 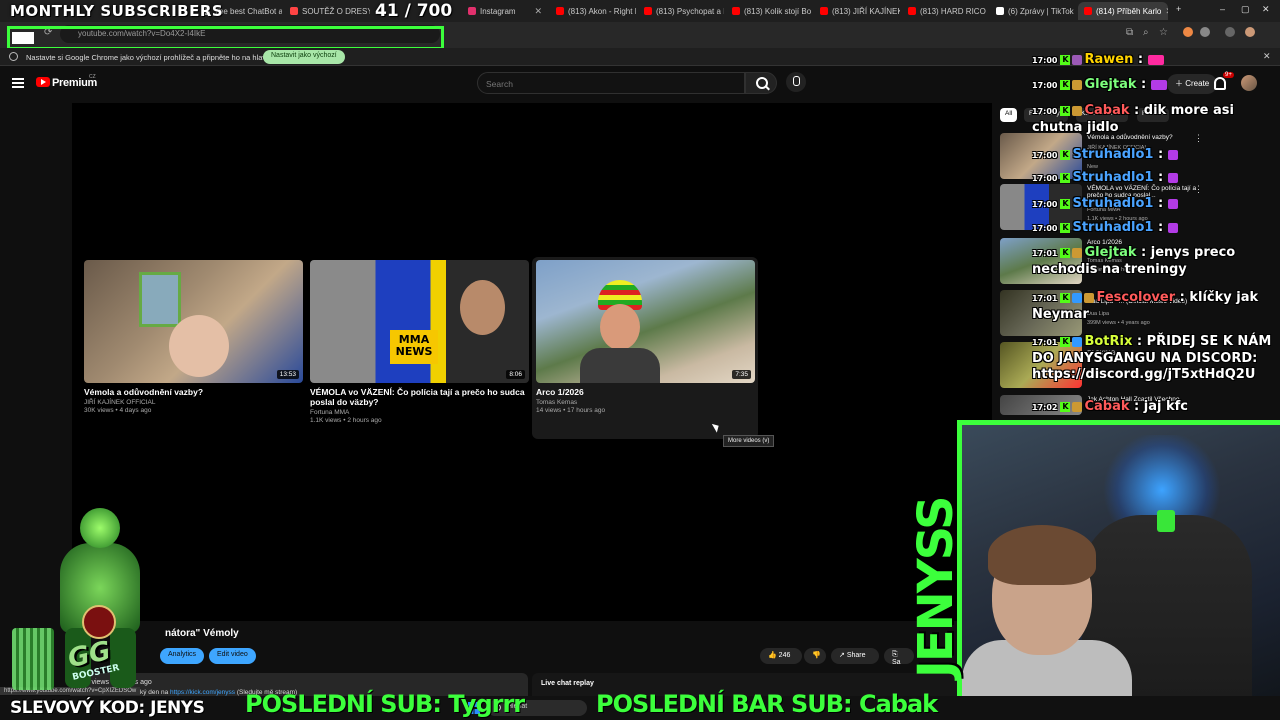 What do you see at coordinates (1222, 9) in the screenshot?
I see `minimize-icon: –` at bounding box center [1222, 9].